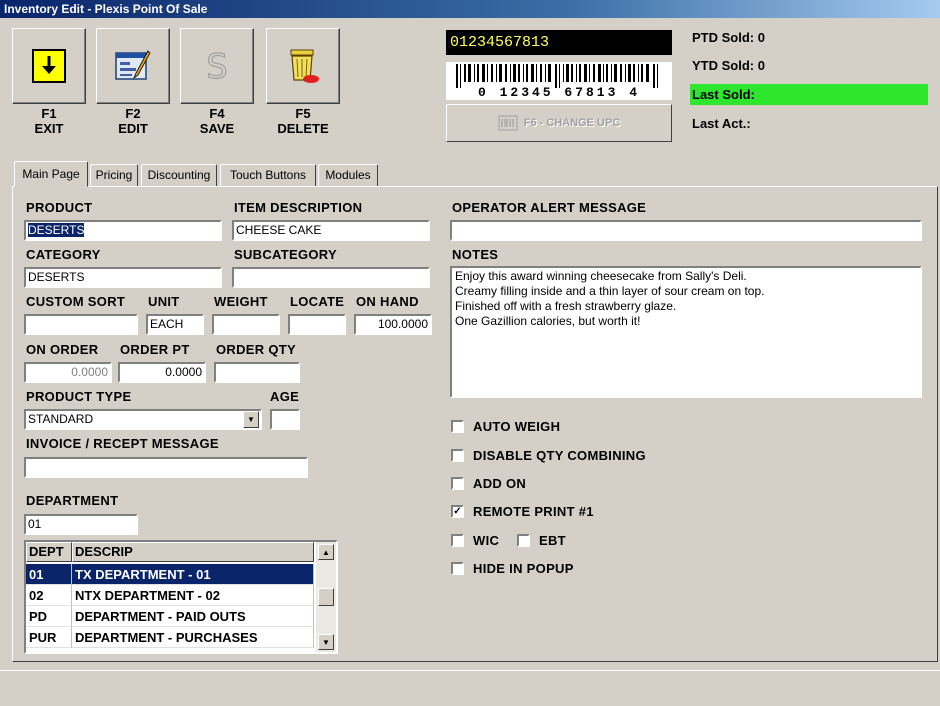  What do you see at coordinates (51, 174) in the screenshot?
I see `tab-main-page: Main Page` at bounding box center [51, 174].